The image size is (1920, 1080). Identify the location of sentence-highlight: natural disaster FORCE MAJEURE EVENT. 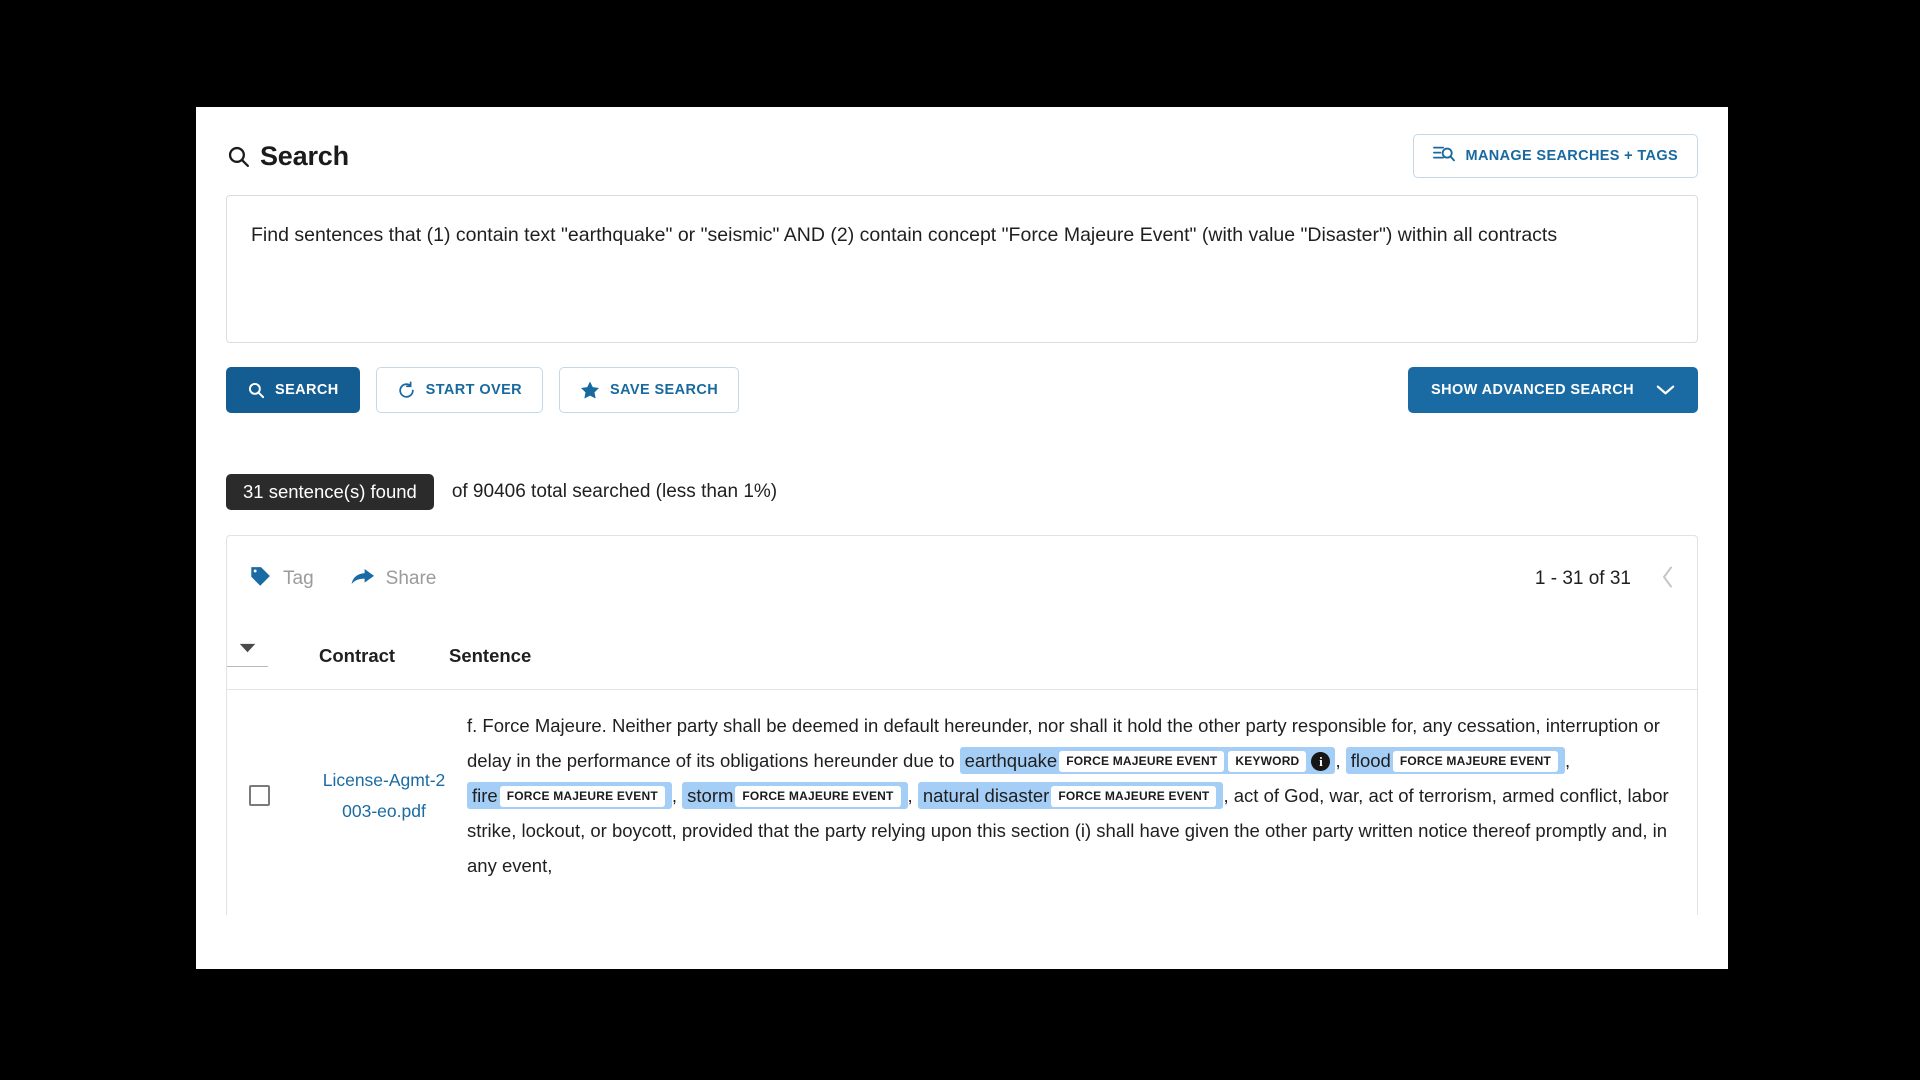
(1070, 795).